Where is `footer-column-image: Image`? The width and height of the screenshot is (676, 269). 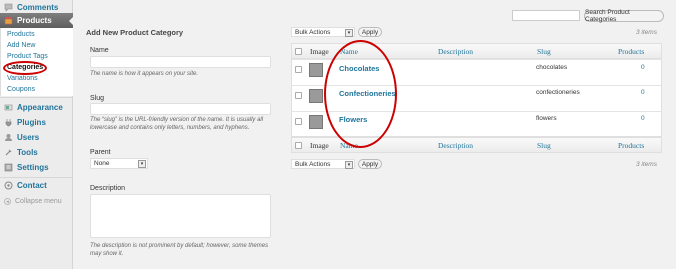
footer-column-image: Image is located at coordinates (319, 145).